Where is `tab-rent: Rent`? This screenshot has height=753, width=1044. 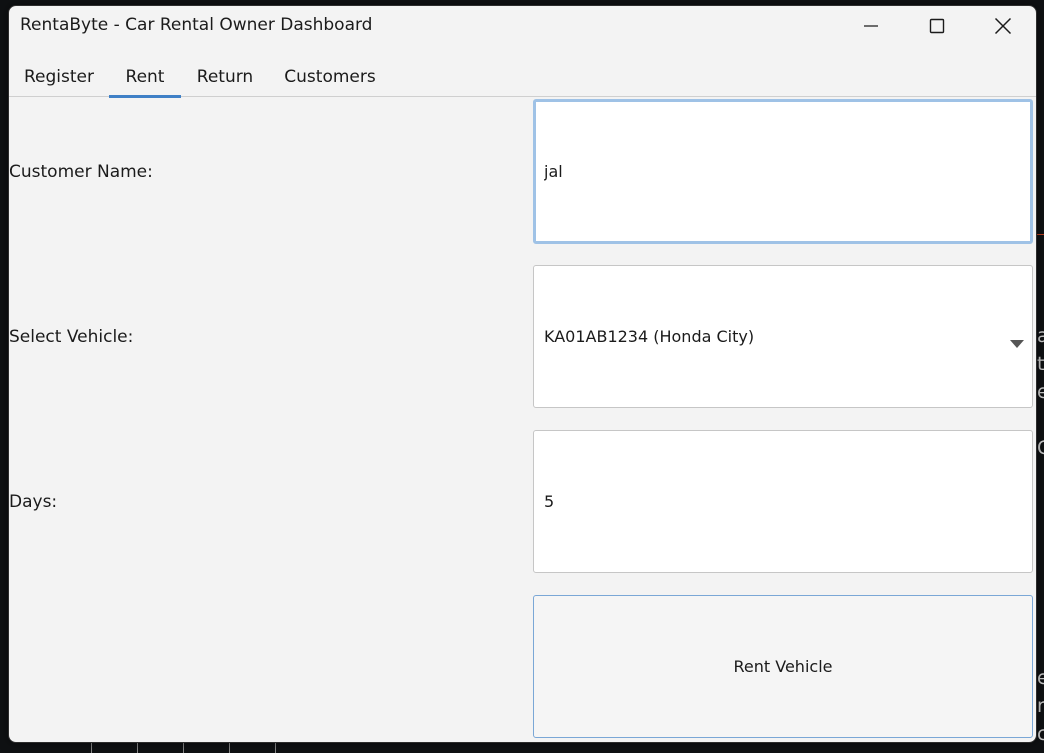 tab-rent: Rent is located at coordinates (145, 77).